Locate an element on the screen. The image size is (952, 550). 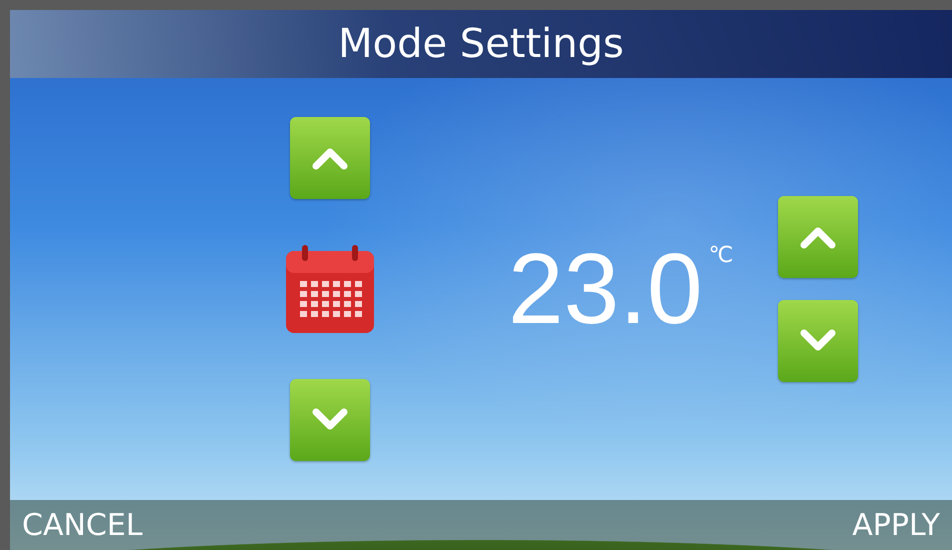
temperature-value: 23.0 is located at coordinates (605, 289).